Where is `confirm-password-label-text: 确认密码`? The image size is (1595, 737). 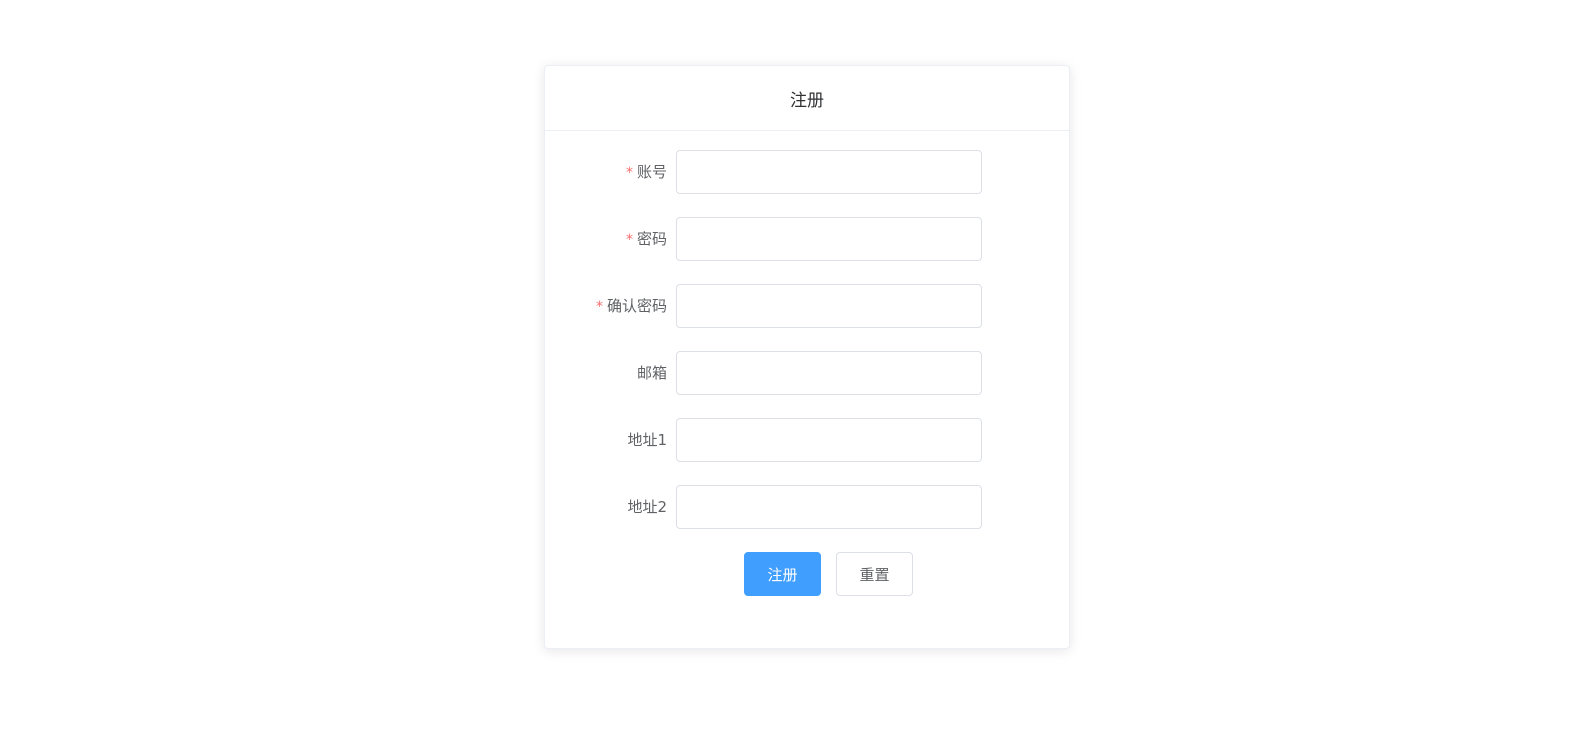 confirm-password-label-text: 确认密码 is located at coordinates (636, 306).